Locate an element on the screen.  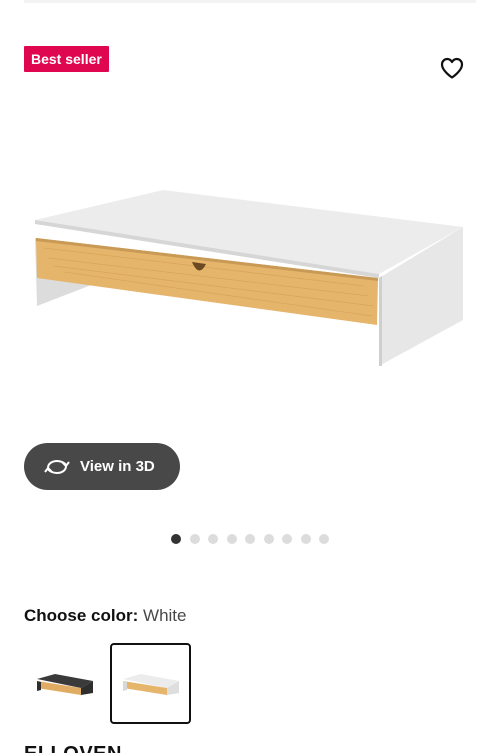
rotate-3d-icon is located at coordinates (57, 467).